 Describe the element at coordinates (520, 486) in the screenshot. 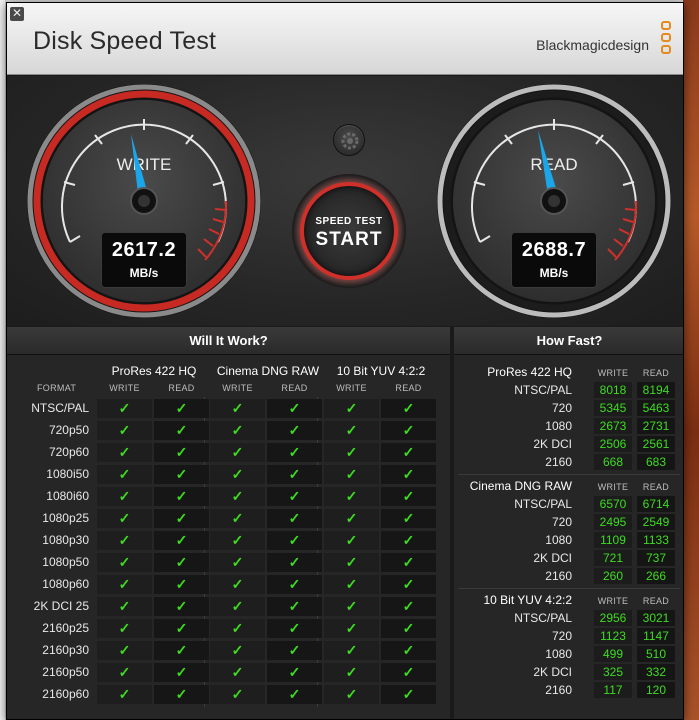

I see `section-title: Cinema DNG RAW` at that location.